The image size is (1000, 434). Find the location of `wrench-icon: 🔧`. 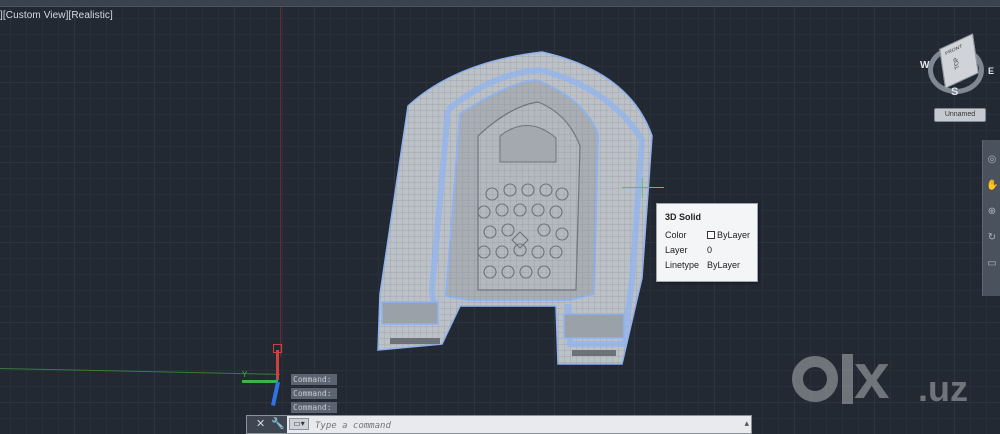

wrench-icon: 🔧 is located at coordinates (278, 423).